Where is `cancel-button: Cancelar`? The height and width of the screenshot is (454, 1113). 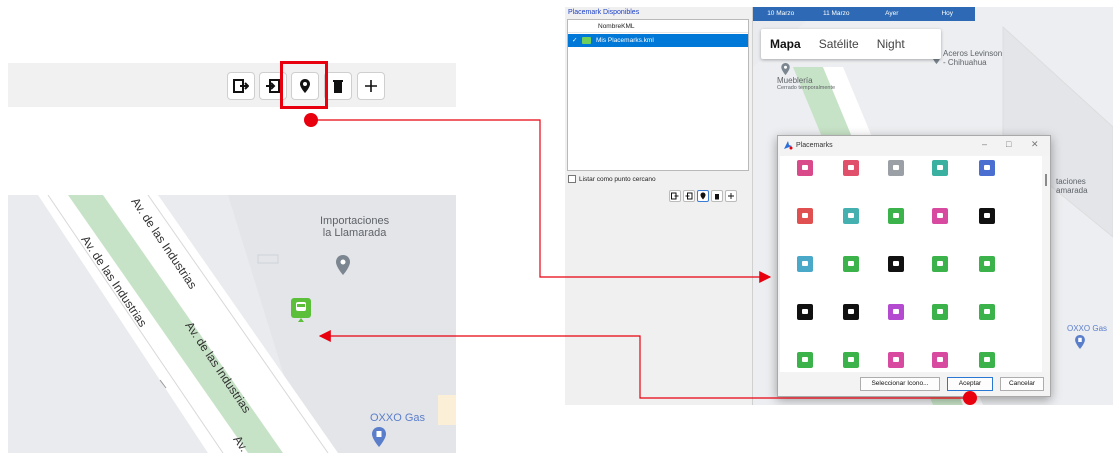 cancel-button: Cancelar is located at coordinates (1022, 384).